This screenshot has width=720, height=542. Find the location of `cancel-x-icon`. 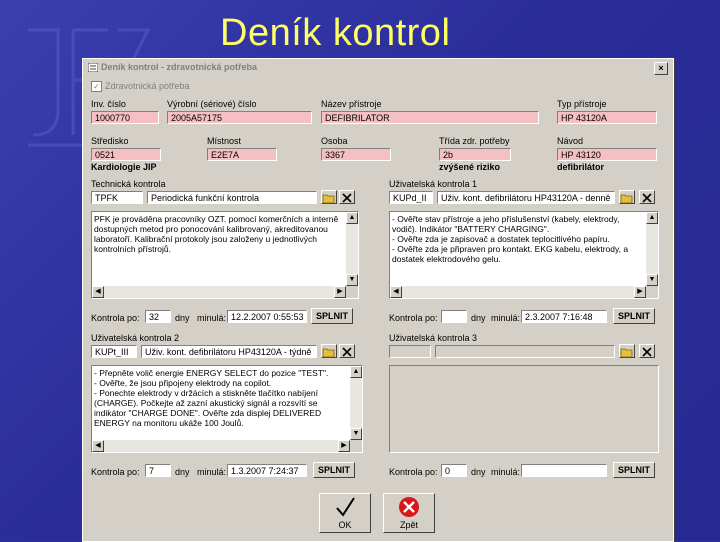

cancel-x-icon is located at coordinates (409, 507).